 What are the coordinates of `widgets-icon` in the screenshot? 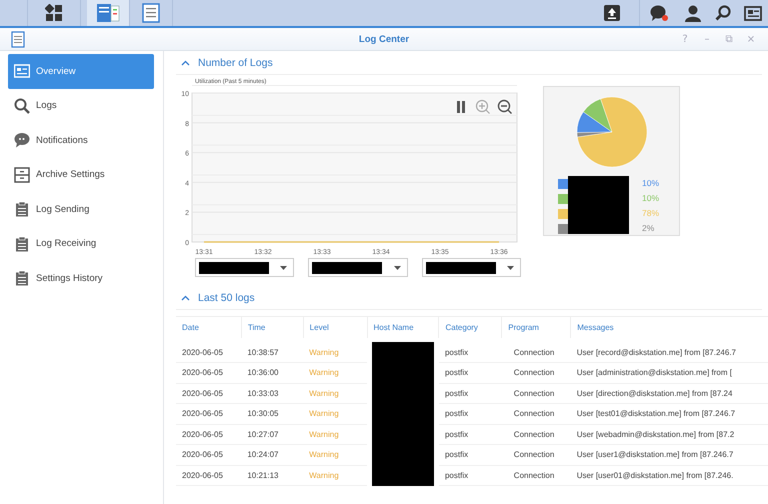 It's located at (753, 13).